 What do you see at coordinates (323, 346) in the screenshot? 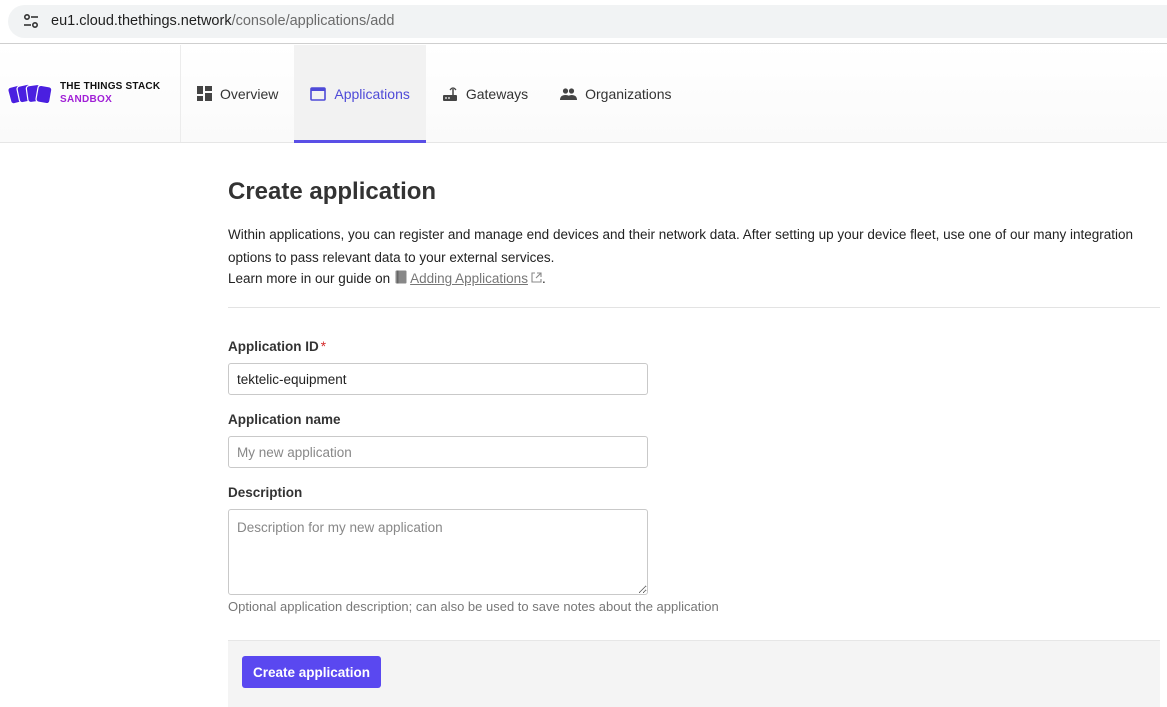
I see `required-asterisk: *` at bounding box center [323, 346].